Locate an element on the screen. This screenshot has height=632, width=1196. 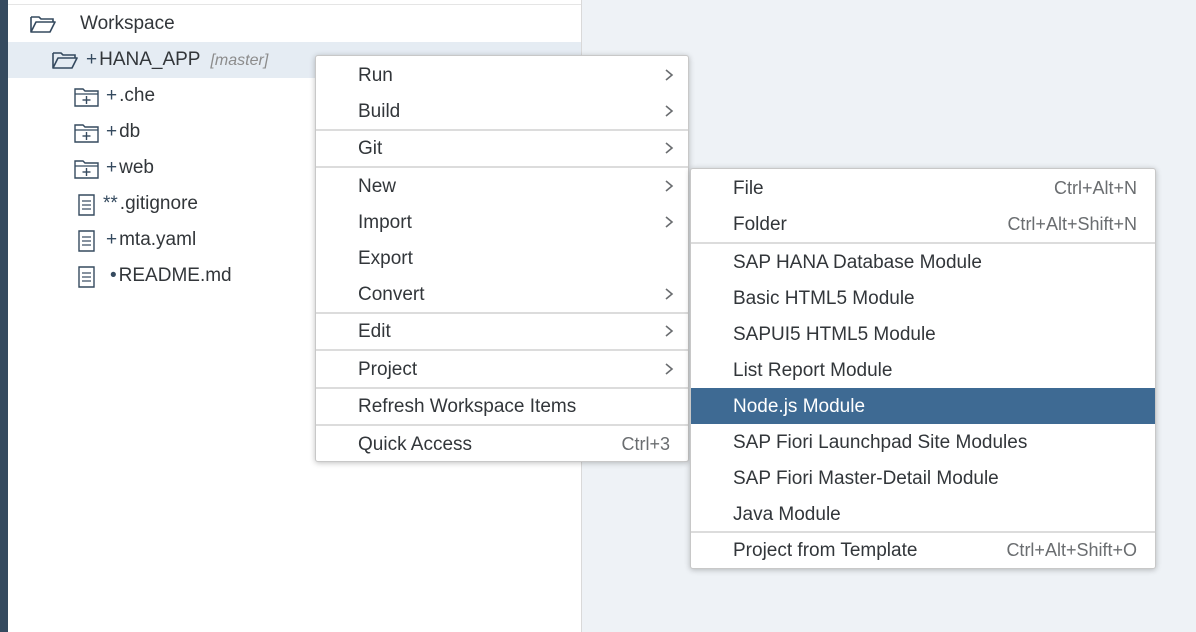
tree-label-workspace: Workspace is located at coordinates (127, 23).